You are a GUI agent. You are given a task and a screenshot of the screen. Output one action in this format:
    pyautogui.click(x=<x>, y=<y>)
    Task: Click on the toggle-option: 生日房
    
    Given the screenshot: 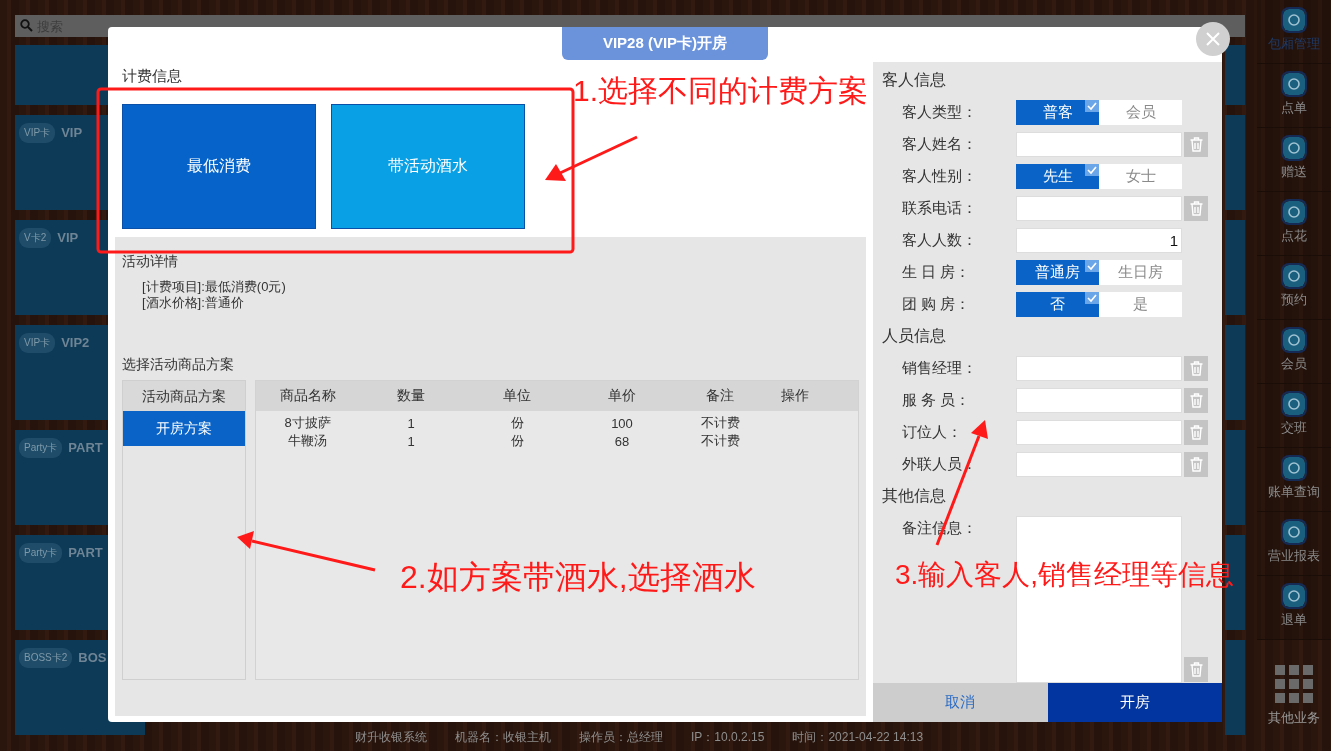 What is the action you would take?
    pyautogui.click(x=1140, y=272)
    